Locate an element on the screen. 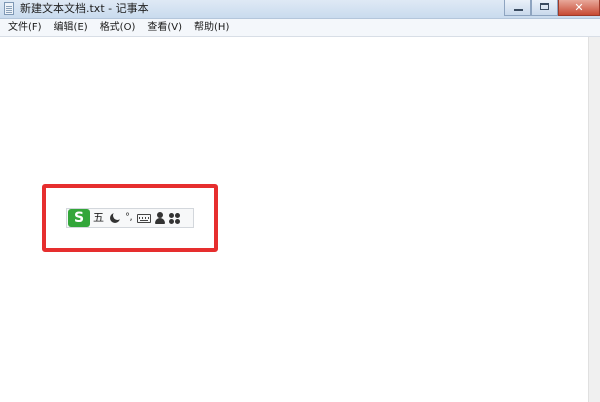  sogou-logo-icon: S is located at coordinates (79, 218).